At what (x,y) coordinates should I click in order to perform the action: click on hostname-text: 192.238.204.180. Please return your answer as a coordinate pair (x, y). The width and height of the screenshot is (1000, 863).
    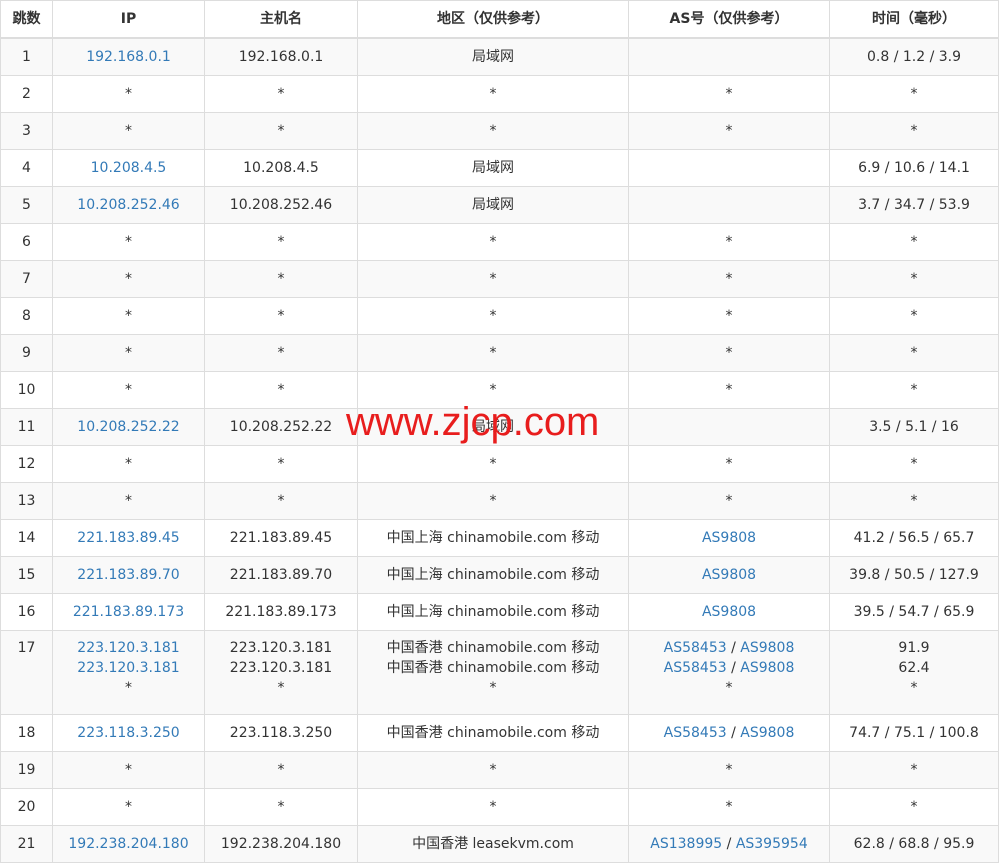
    Looking at the image, I should click on (281, 844).